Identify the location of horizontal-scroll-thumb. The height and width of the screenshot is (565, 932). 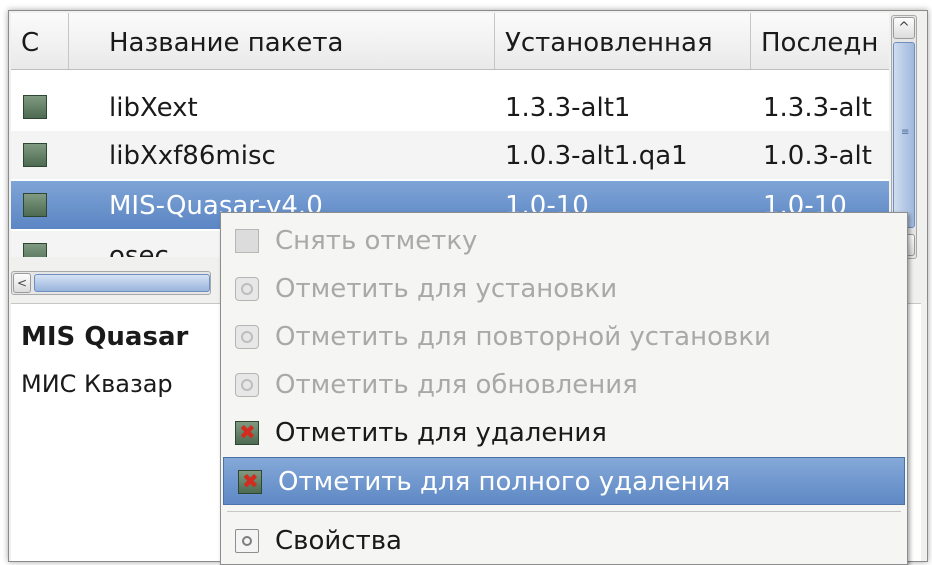
(122, 283).